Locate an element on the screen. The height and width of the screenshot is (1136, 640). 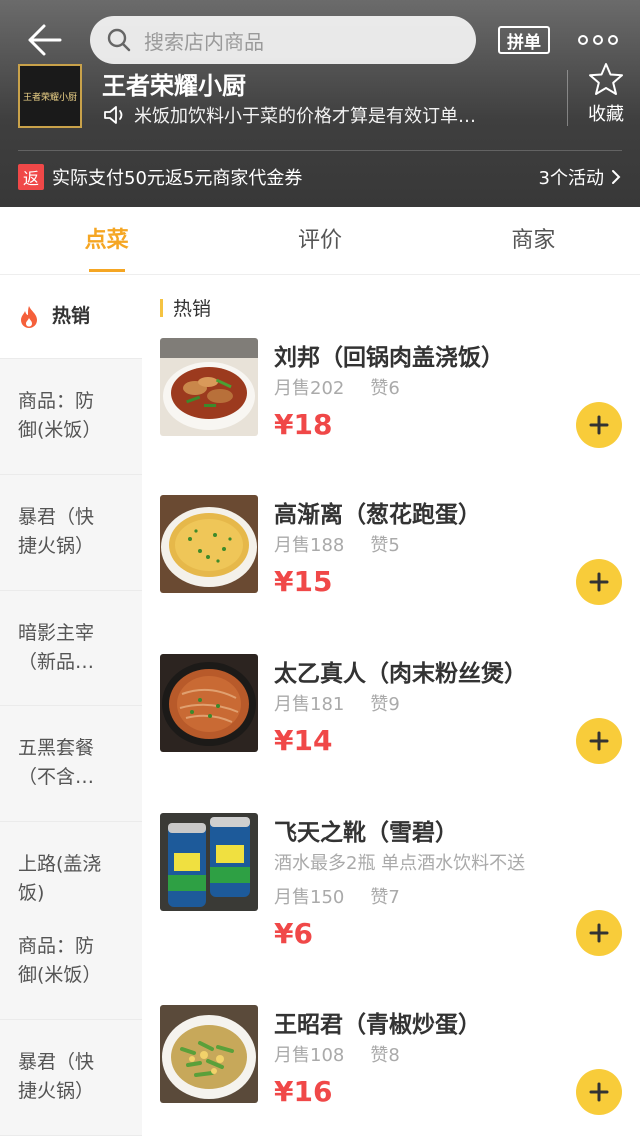
product-stats: 月售150 赞7 is located at coordinates (337, 896).